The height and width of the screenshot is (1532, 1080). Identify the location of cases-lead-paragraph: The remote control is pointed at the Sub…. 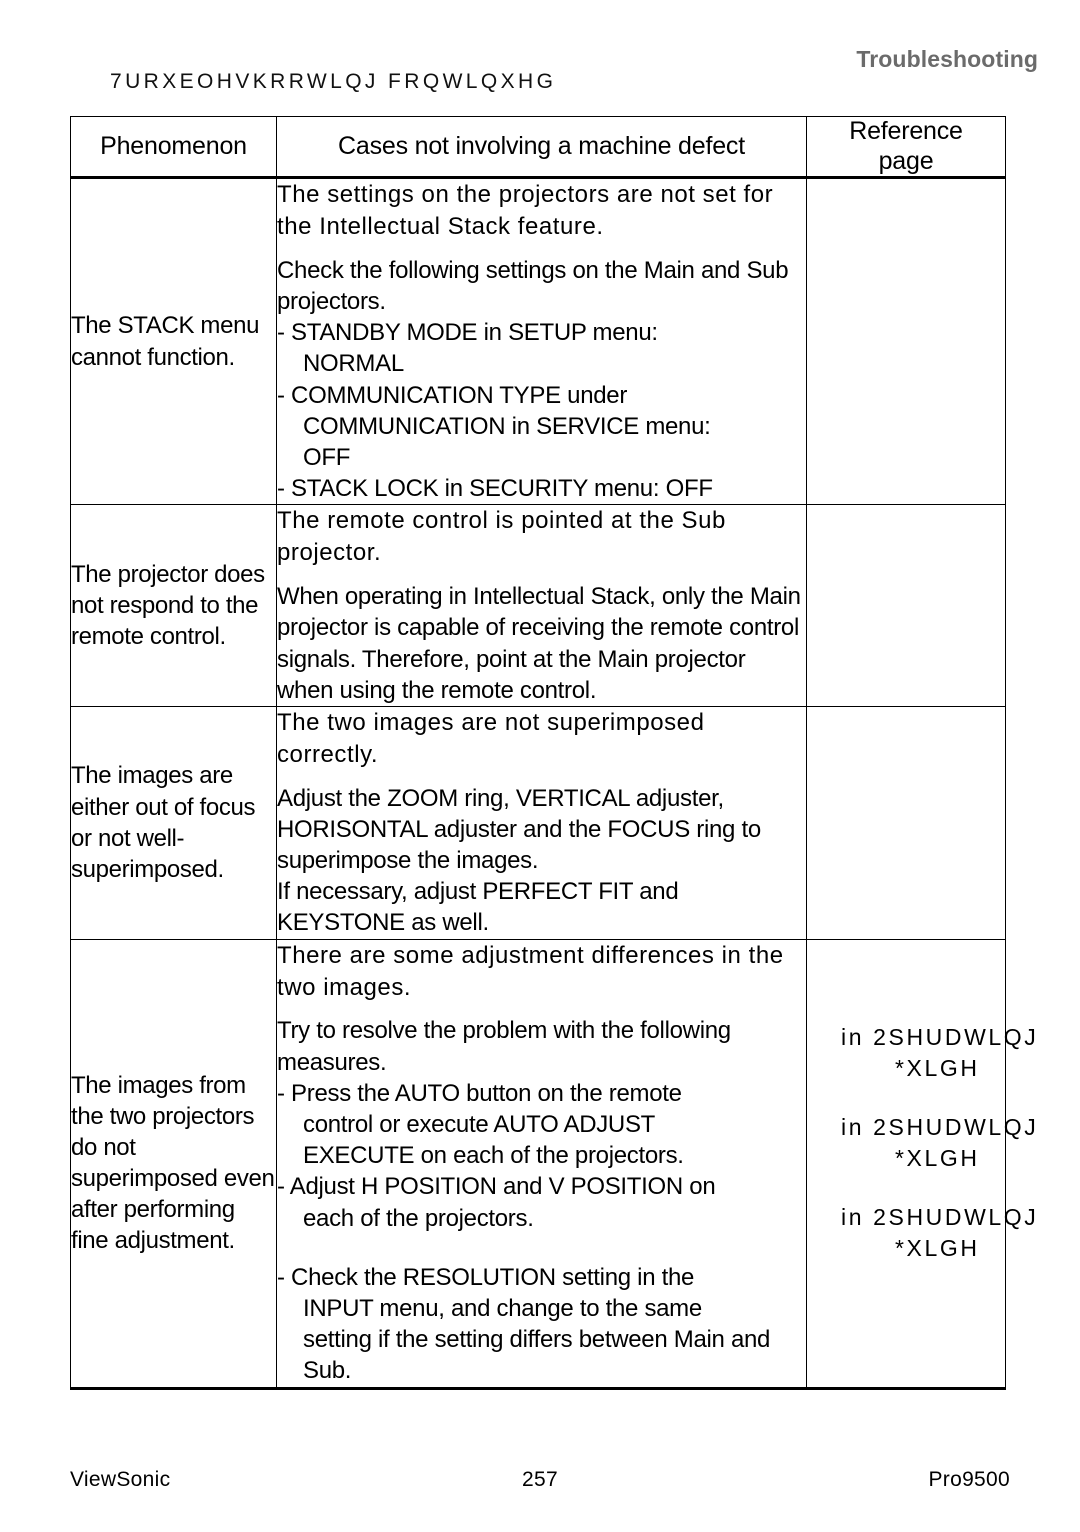
(501, 537).